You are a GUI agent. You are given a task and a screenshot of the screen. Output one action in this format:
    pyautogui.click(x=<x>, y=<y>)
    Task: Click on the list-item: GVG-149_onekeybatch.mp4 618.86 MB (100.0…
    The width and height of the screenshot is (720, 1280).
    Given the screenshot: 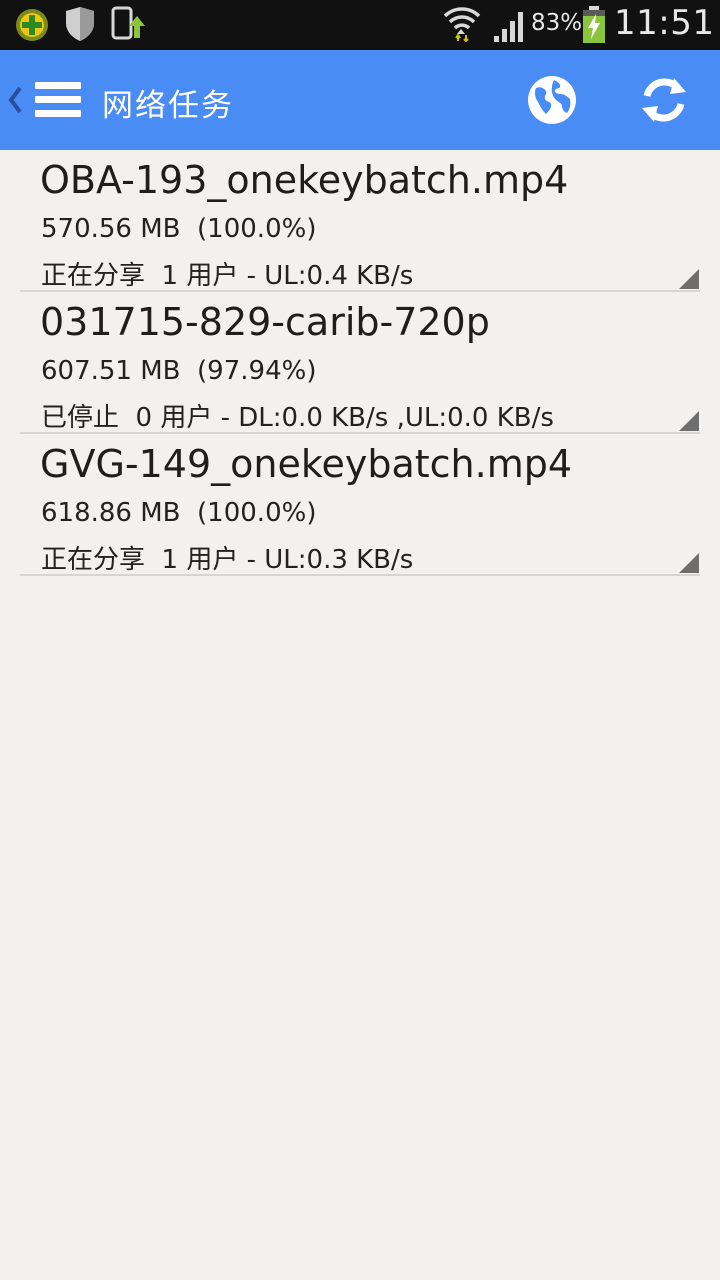 What is the action you would take?
    pyautogui.click(x=360, y=505)
    